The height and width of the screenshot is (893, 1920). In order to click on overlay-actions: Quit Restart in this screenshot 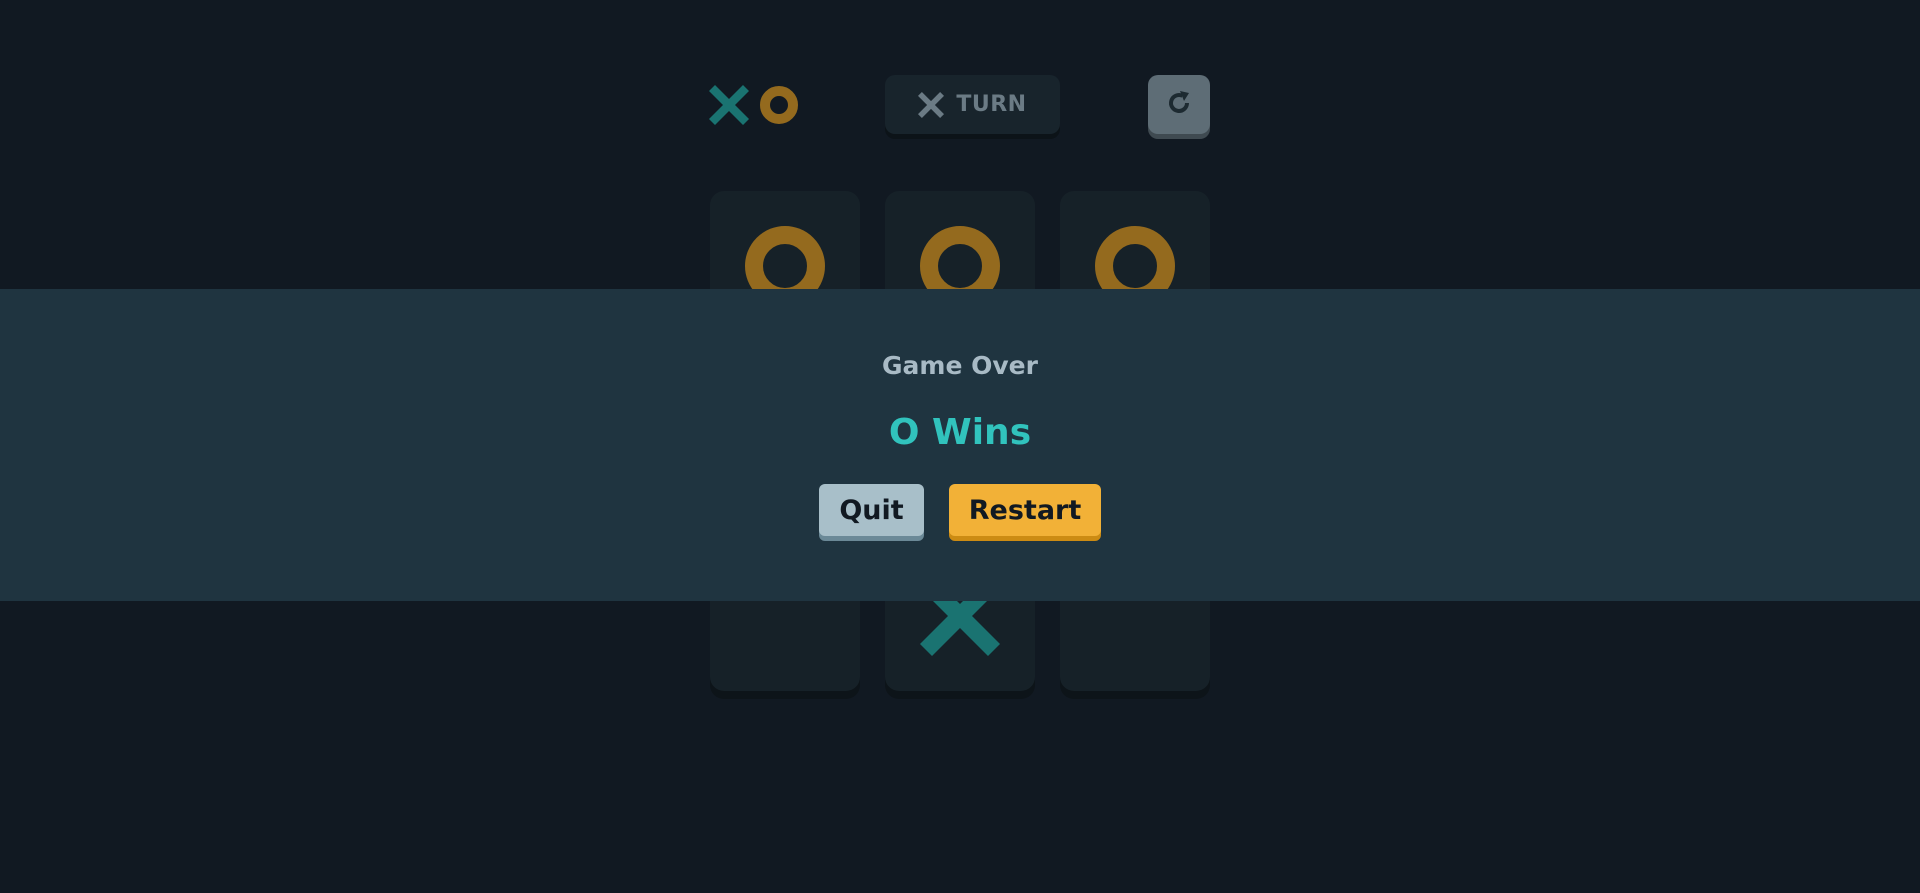, I will do `click(960, 510)`.